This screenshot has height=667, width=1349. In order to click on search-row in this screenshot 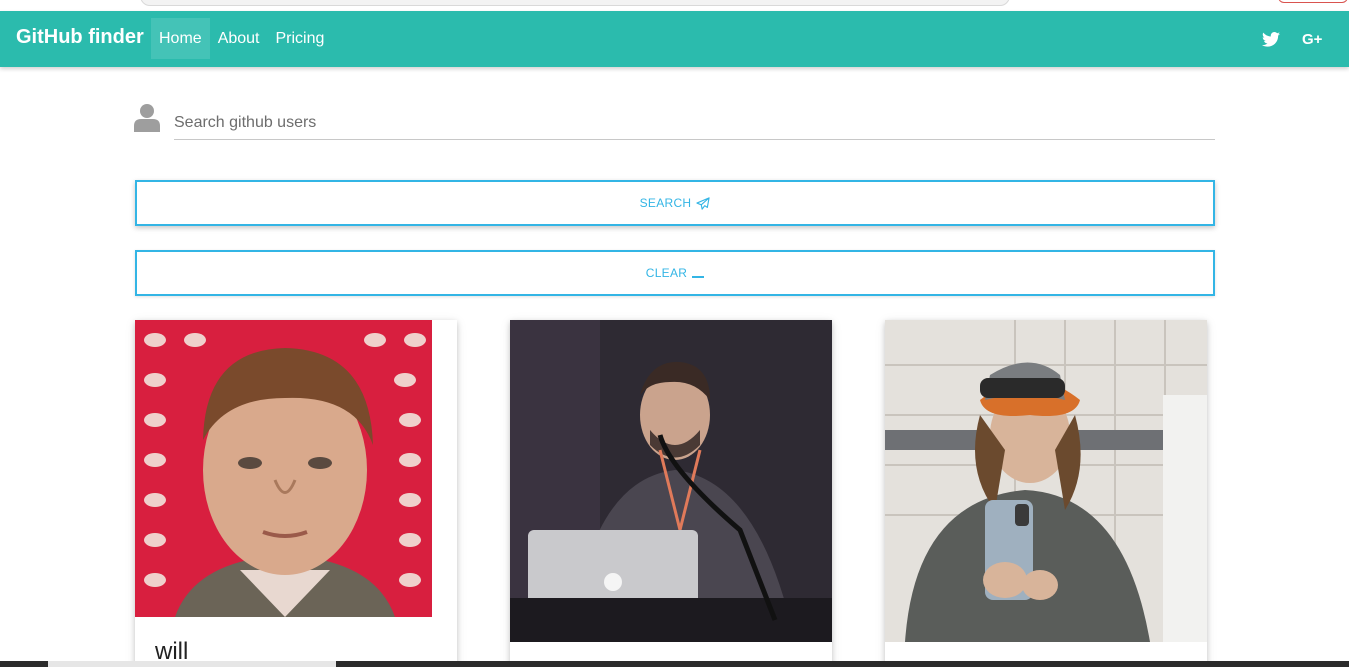, I will do `click(674, 120)`.